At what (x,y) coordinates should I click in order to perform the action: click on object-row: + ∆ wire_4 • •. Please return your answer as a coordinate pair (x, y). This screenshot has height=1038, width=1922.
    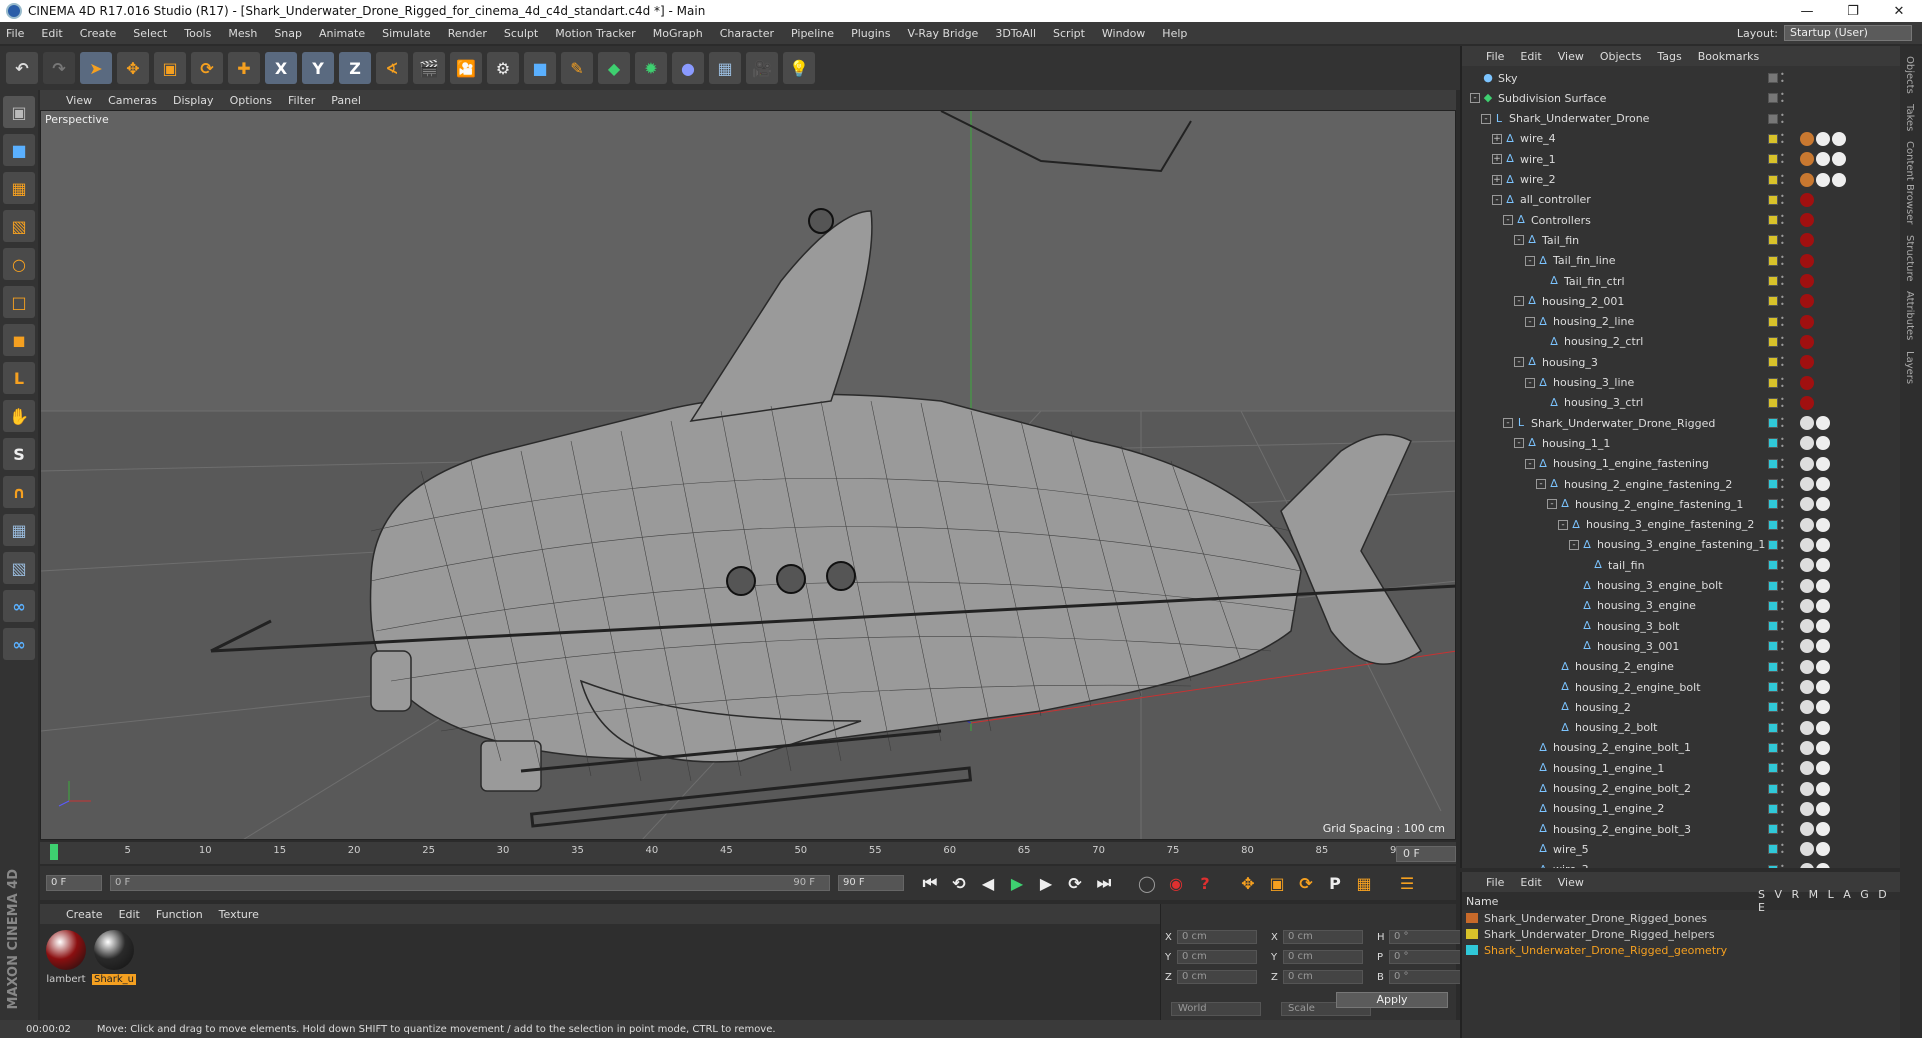
    Looking at the image, I should click on (1672, 139).